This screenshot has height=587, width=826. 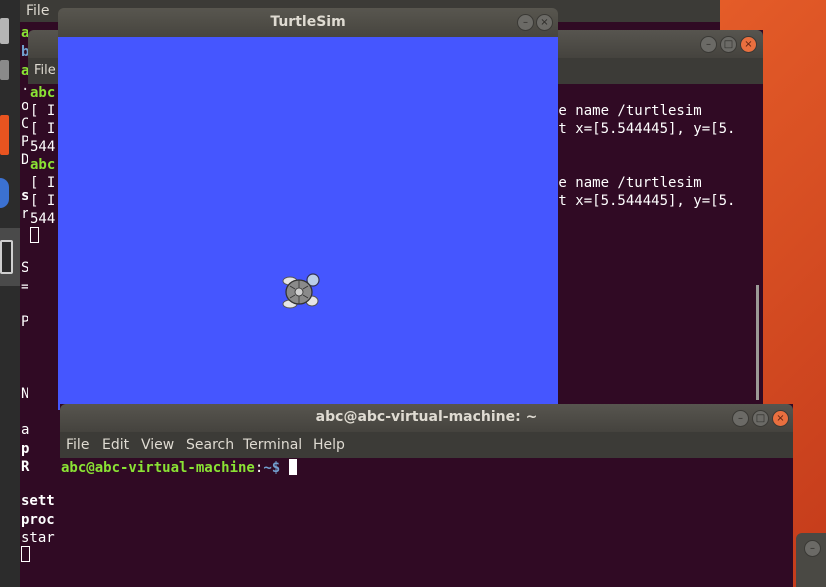 I want to click on window-title: abc@abc-virtual-machine: ~, so click(x=426, y=417).